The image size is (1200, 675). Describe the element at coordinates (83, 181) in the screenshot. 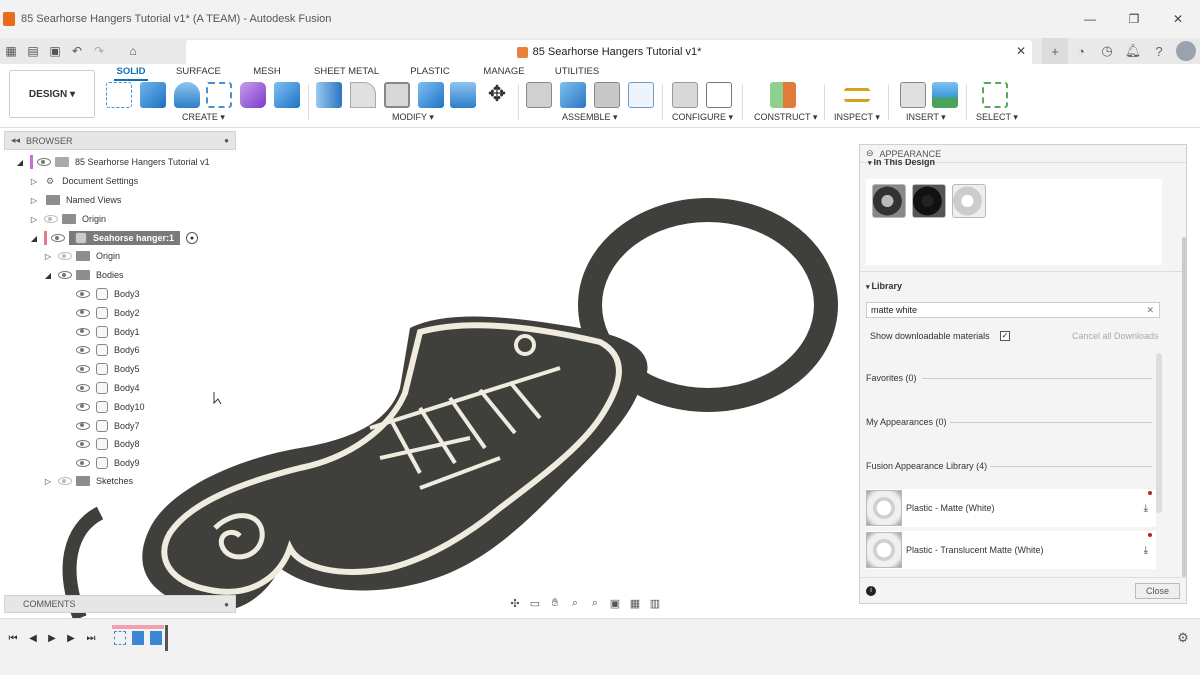

I see `tree-item-document-settings: ▷ ⚙ Document Settings` at that location.